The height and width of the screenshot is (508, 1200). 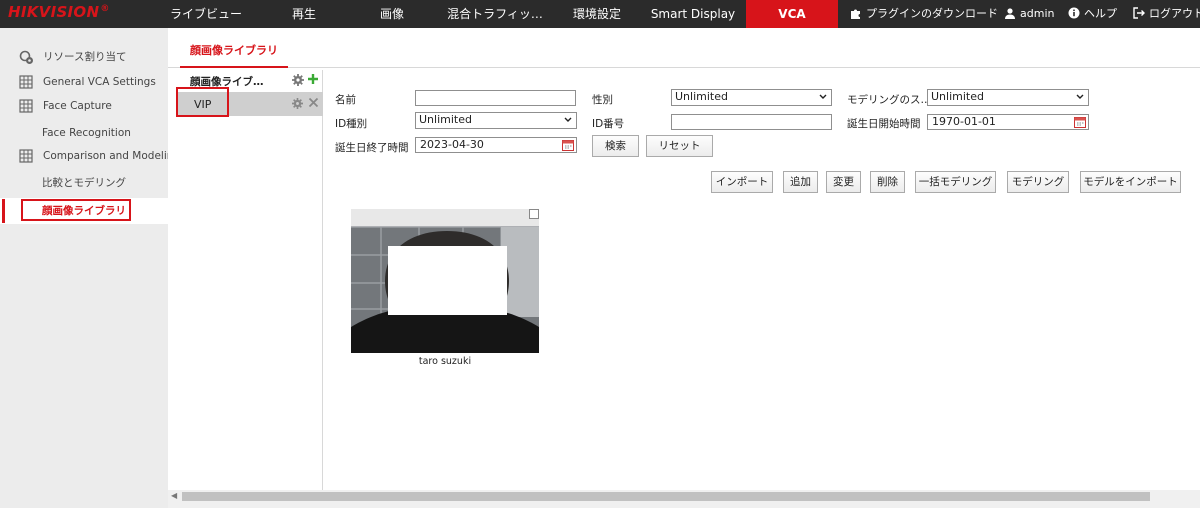 What do you see at coordinates (452, 144) in the screenshot?
I see `birth-end-value: 2023-04-30` at bounding box center [452, 144].